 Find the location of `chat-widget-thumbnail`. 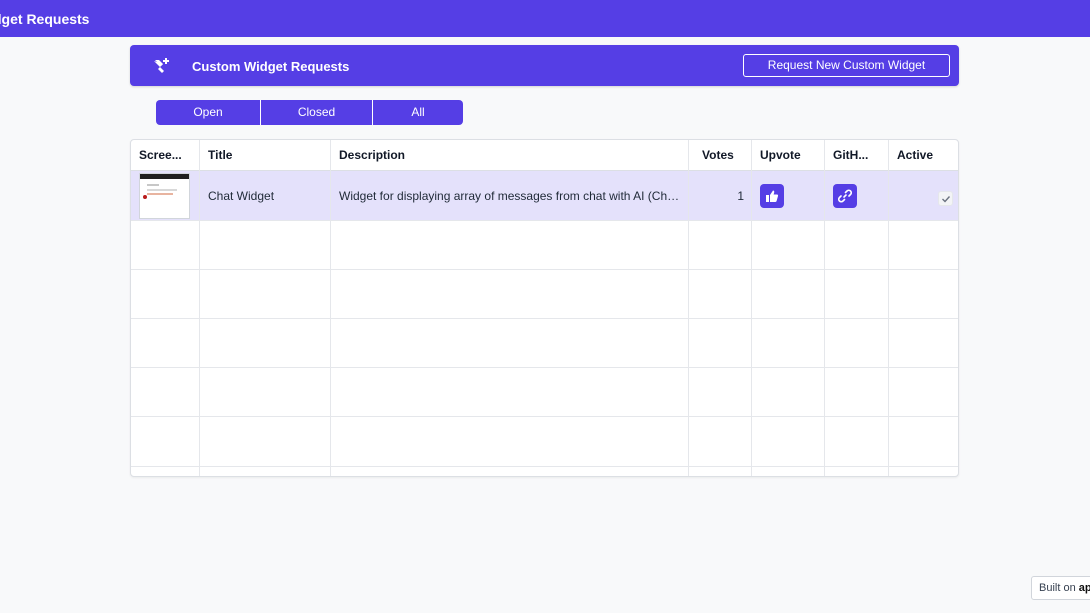

chat-widget-thumbnail is located at coordinates (164, 196).